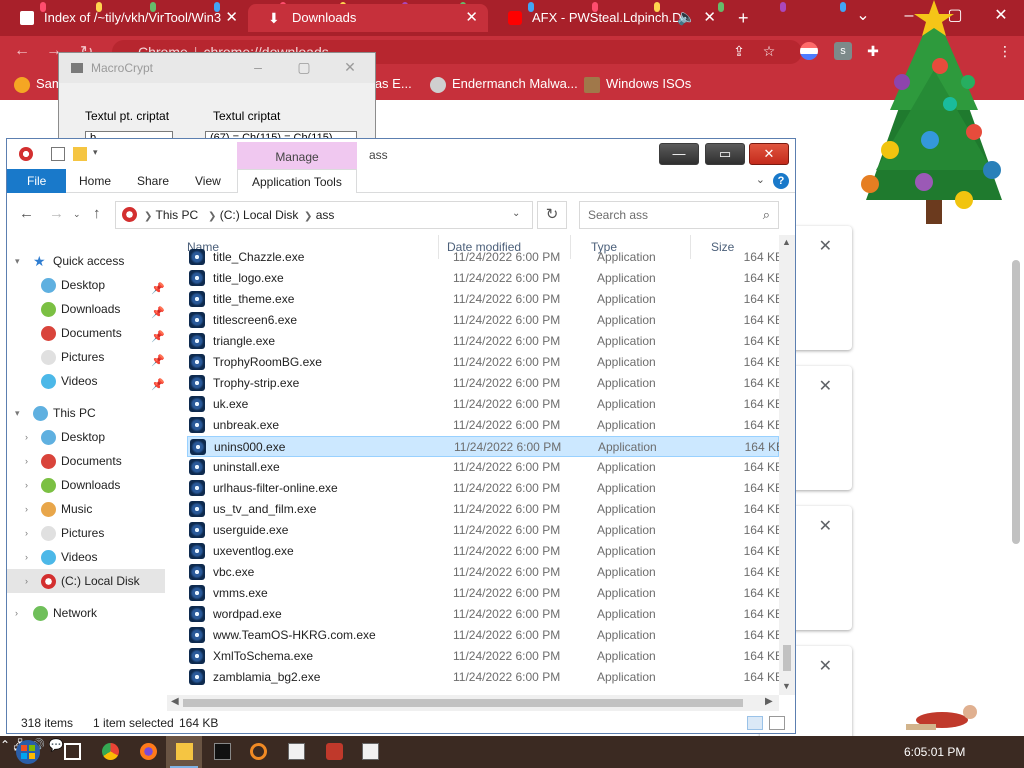 The image size is (1024, 768). What do you see at coordinates (148, 752) in the screenshot?
I see `taskbar-firefox` at bounding box center [148, 752].